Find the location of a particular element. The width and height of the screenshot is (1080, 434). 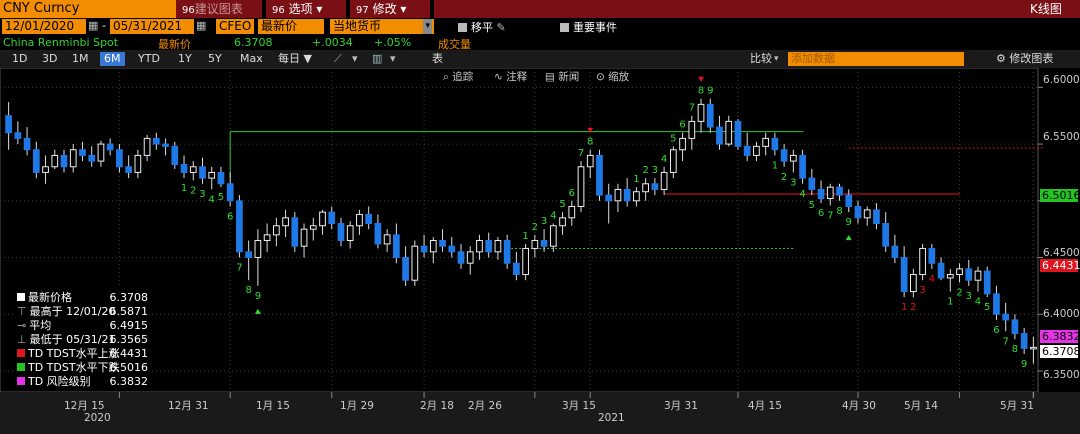

chevron-down-icon: ▼ is located at coordinates (307, 58).